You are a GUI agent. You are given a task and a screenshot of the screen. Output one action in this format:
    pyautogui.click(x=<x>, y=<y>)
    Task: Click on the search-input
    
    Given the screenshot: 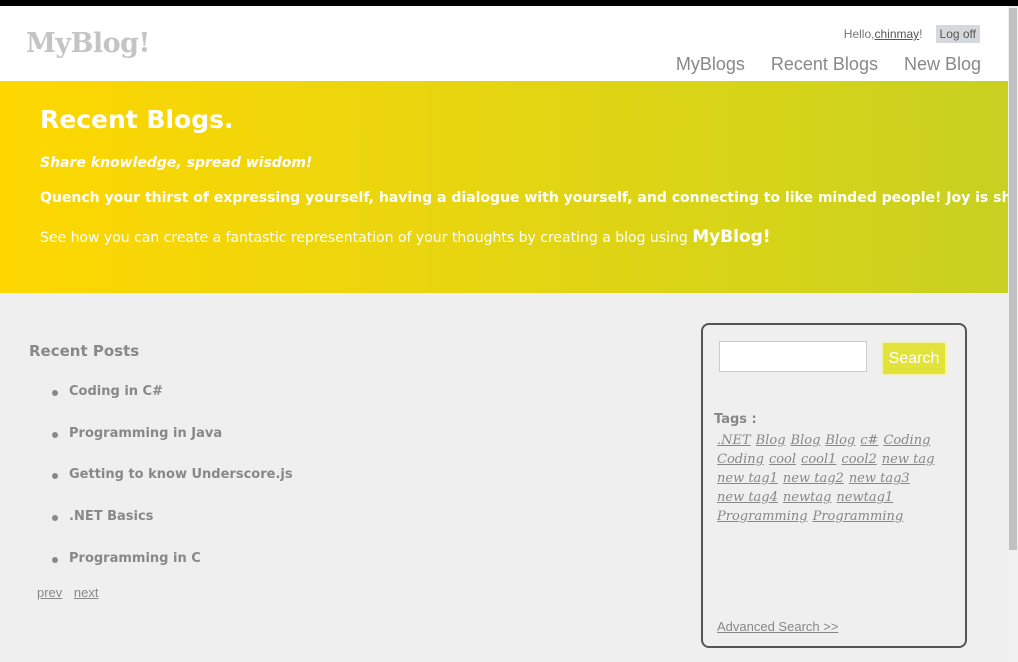 What is the action you would take?
    pyautogui.click(x=793, y=356)
    